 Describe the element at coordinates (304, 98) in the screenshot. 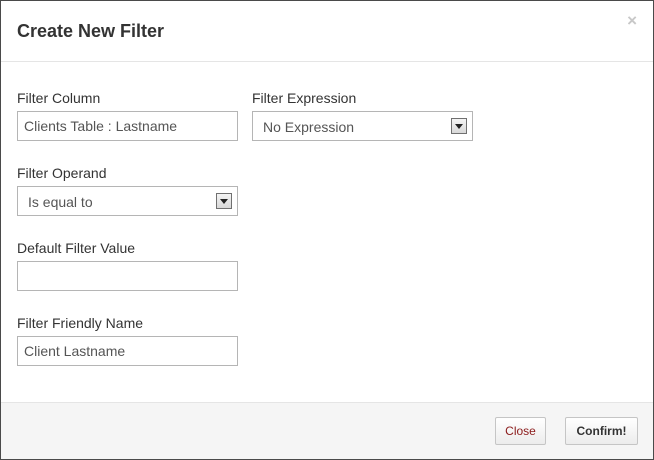

I see `filter-expression-label: Filter Expression` at that location.